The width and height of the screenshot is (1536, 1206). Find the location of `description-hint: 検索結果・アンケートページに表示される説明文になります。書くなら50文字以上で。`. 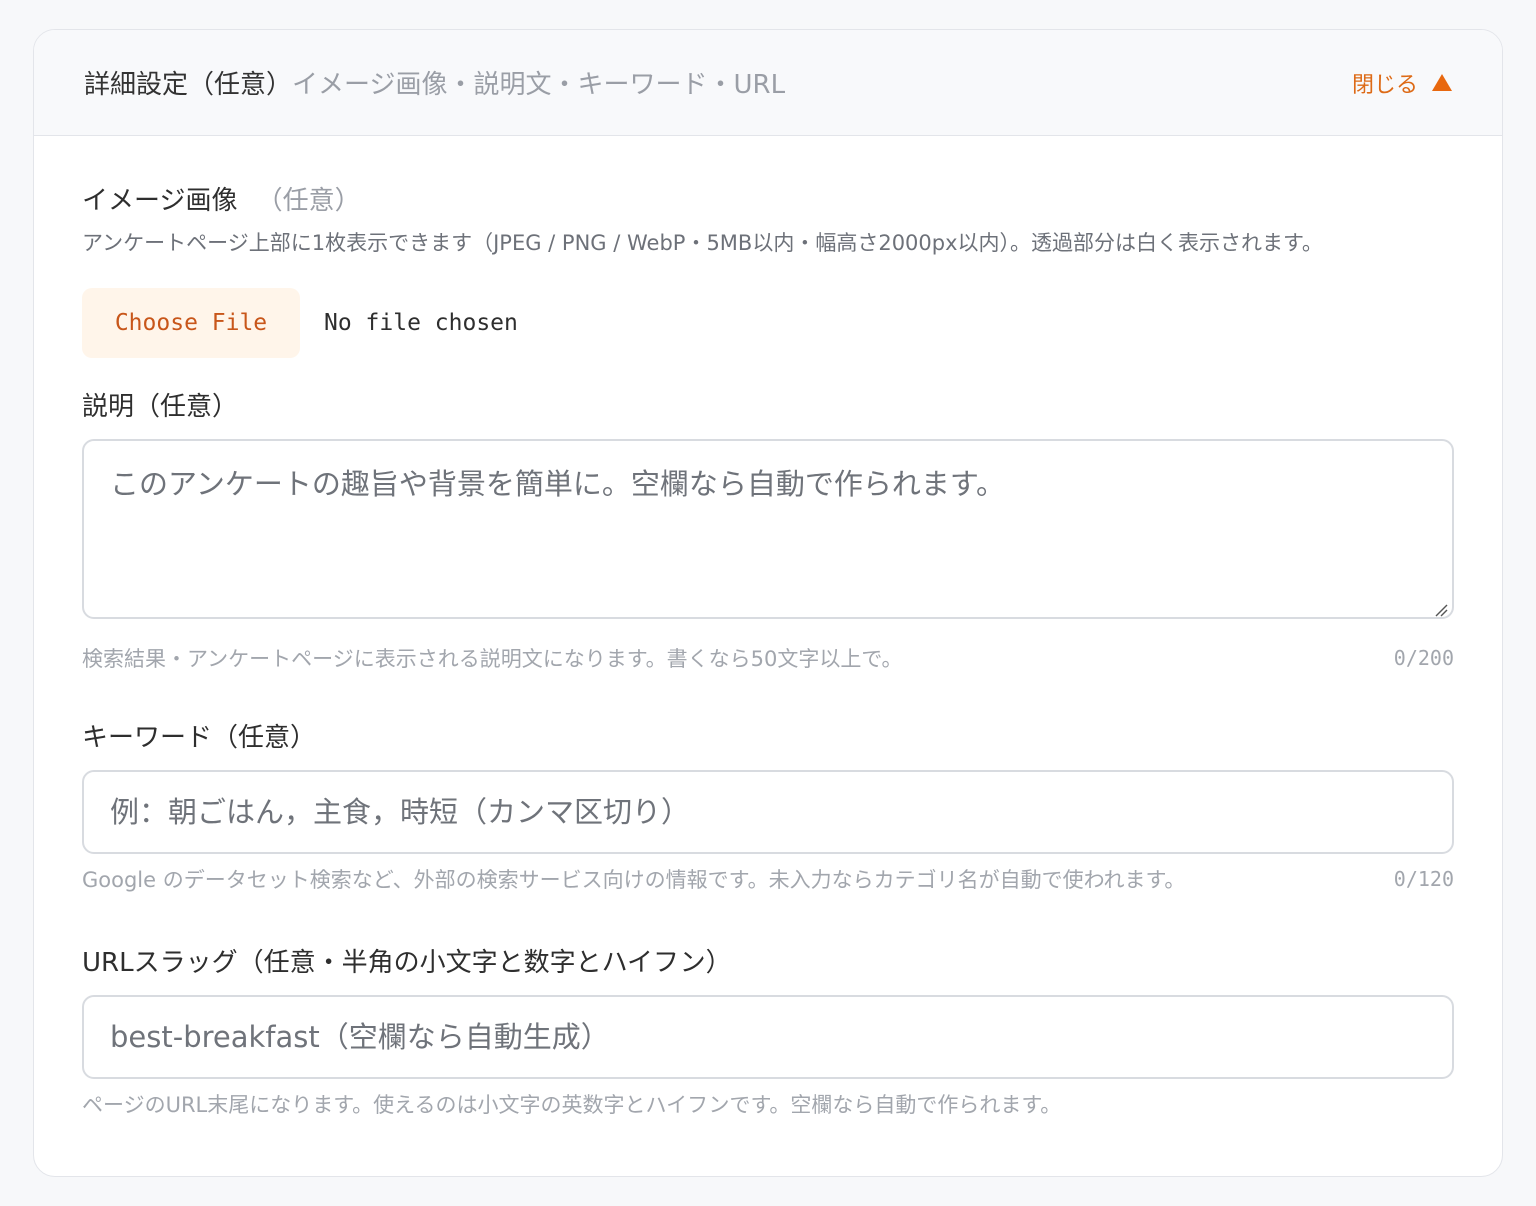

description-hint: 検索結果・アンケートページに表示される説明文になります。書くなら50文字以上で。 is located at coordinates (492, 659).